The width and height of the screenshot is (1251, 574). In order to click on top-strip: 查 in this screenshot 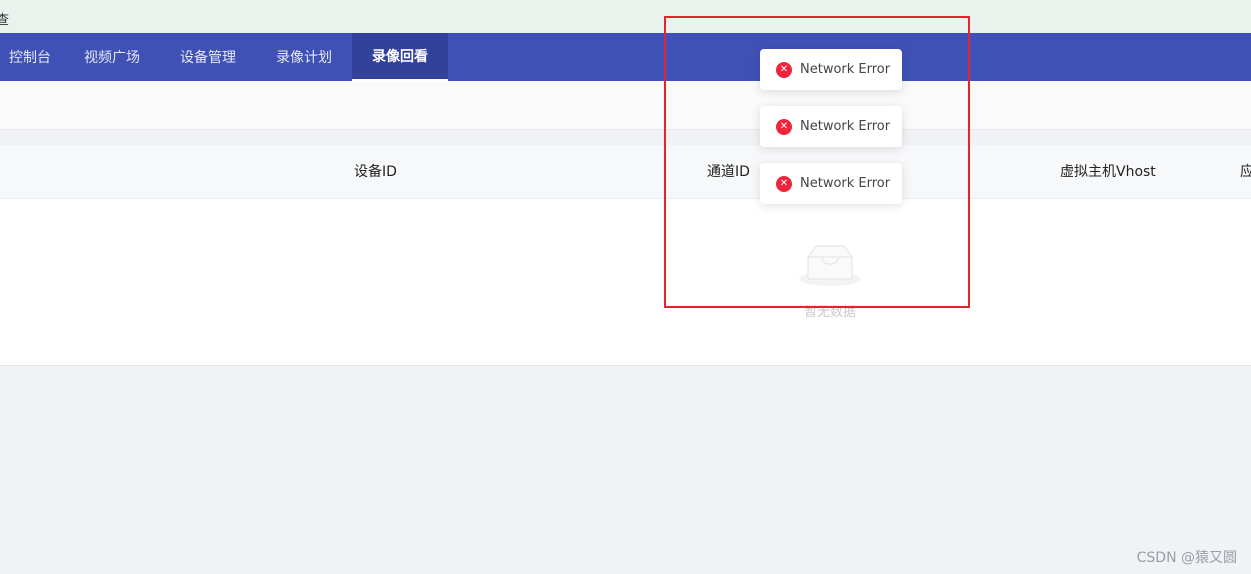, I will do `click(625, 16)`.